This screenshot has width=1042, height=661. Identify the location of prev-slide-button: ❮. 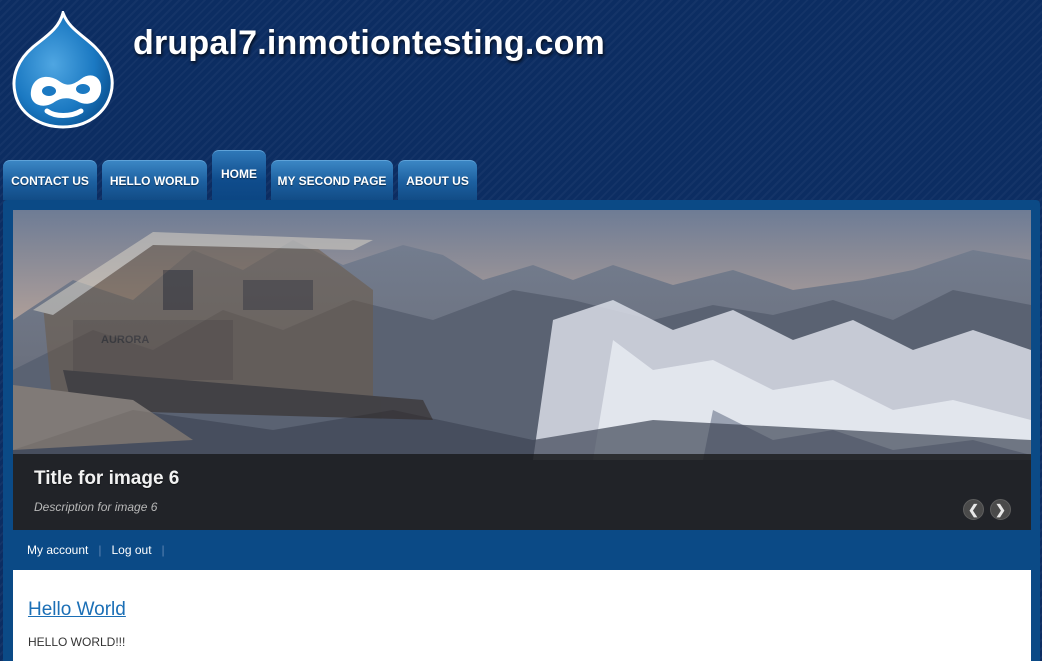
(973, 509).